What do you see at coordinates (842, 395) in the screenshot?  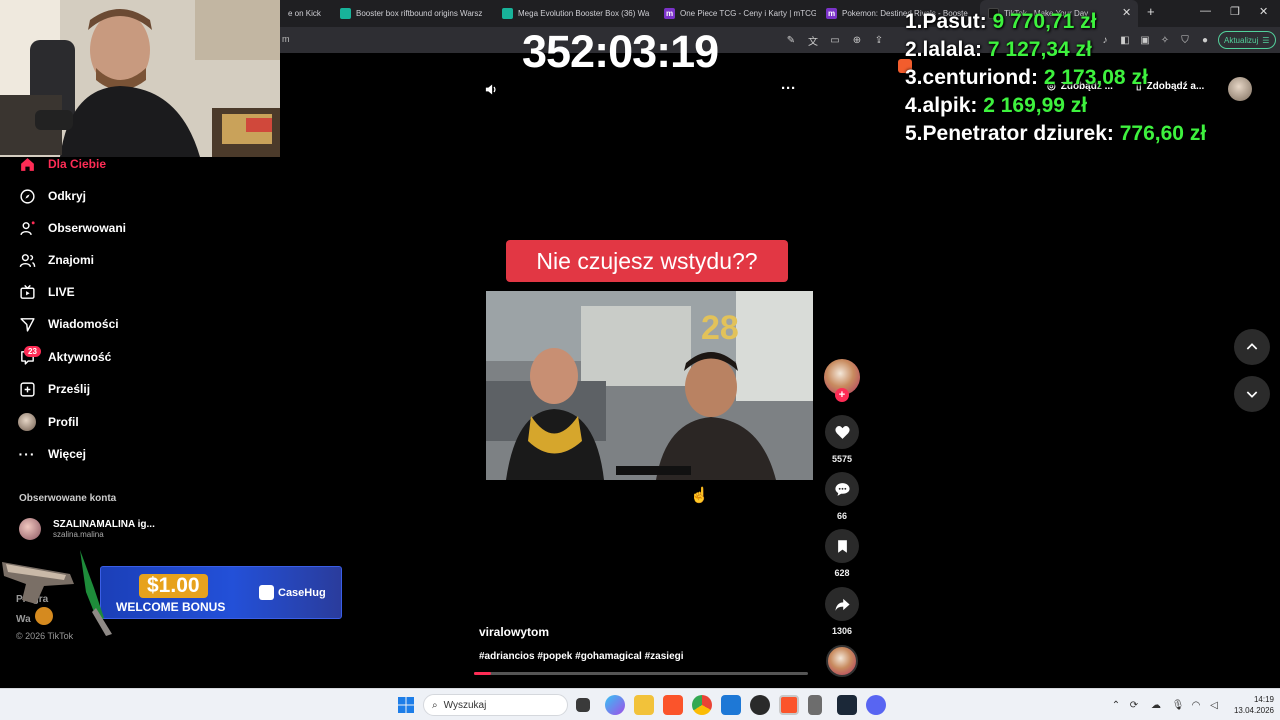 I see `follow-plus-icon: +` at bounding box center [842, 395].